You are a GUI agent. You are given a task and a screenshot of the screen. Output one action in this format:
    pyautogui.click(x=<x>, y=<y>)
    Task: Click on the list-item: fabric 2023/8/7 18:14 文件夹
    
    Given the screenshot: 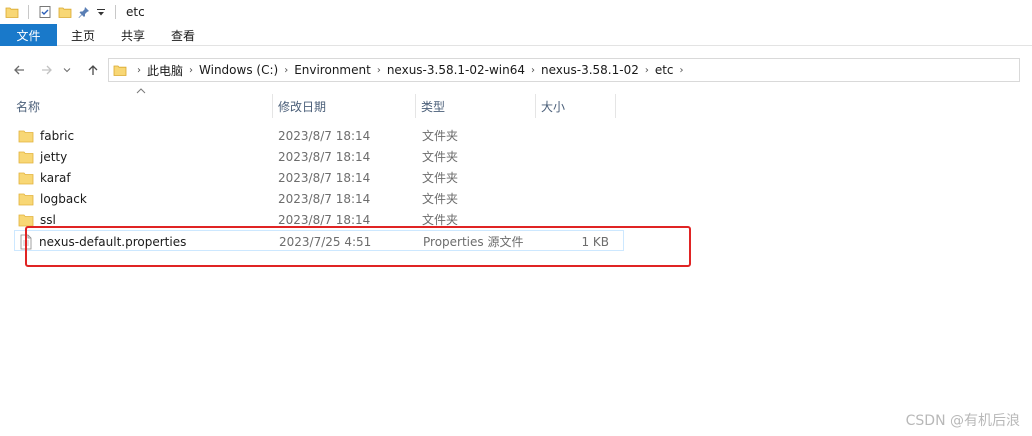 What is the action you would take?
    pyautogui.click(x=319, y=135)
    